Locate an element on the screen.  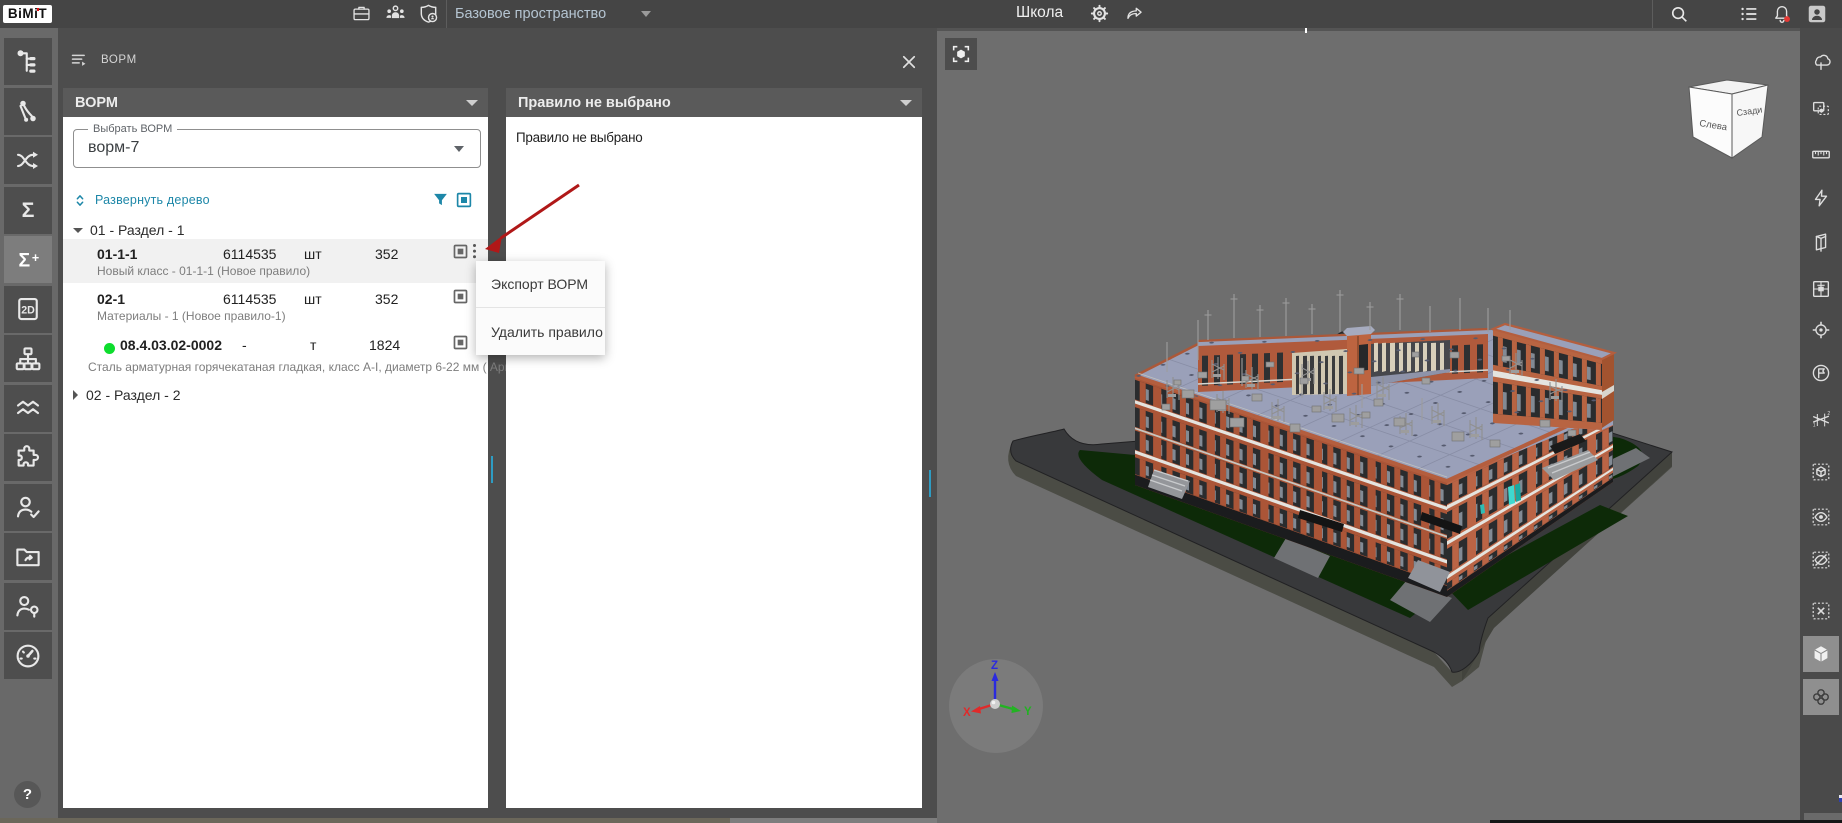
svg-text: 2D is located at coordinates (28, 310).